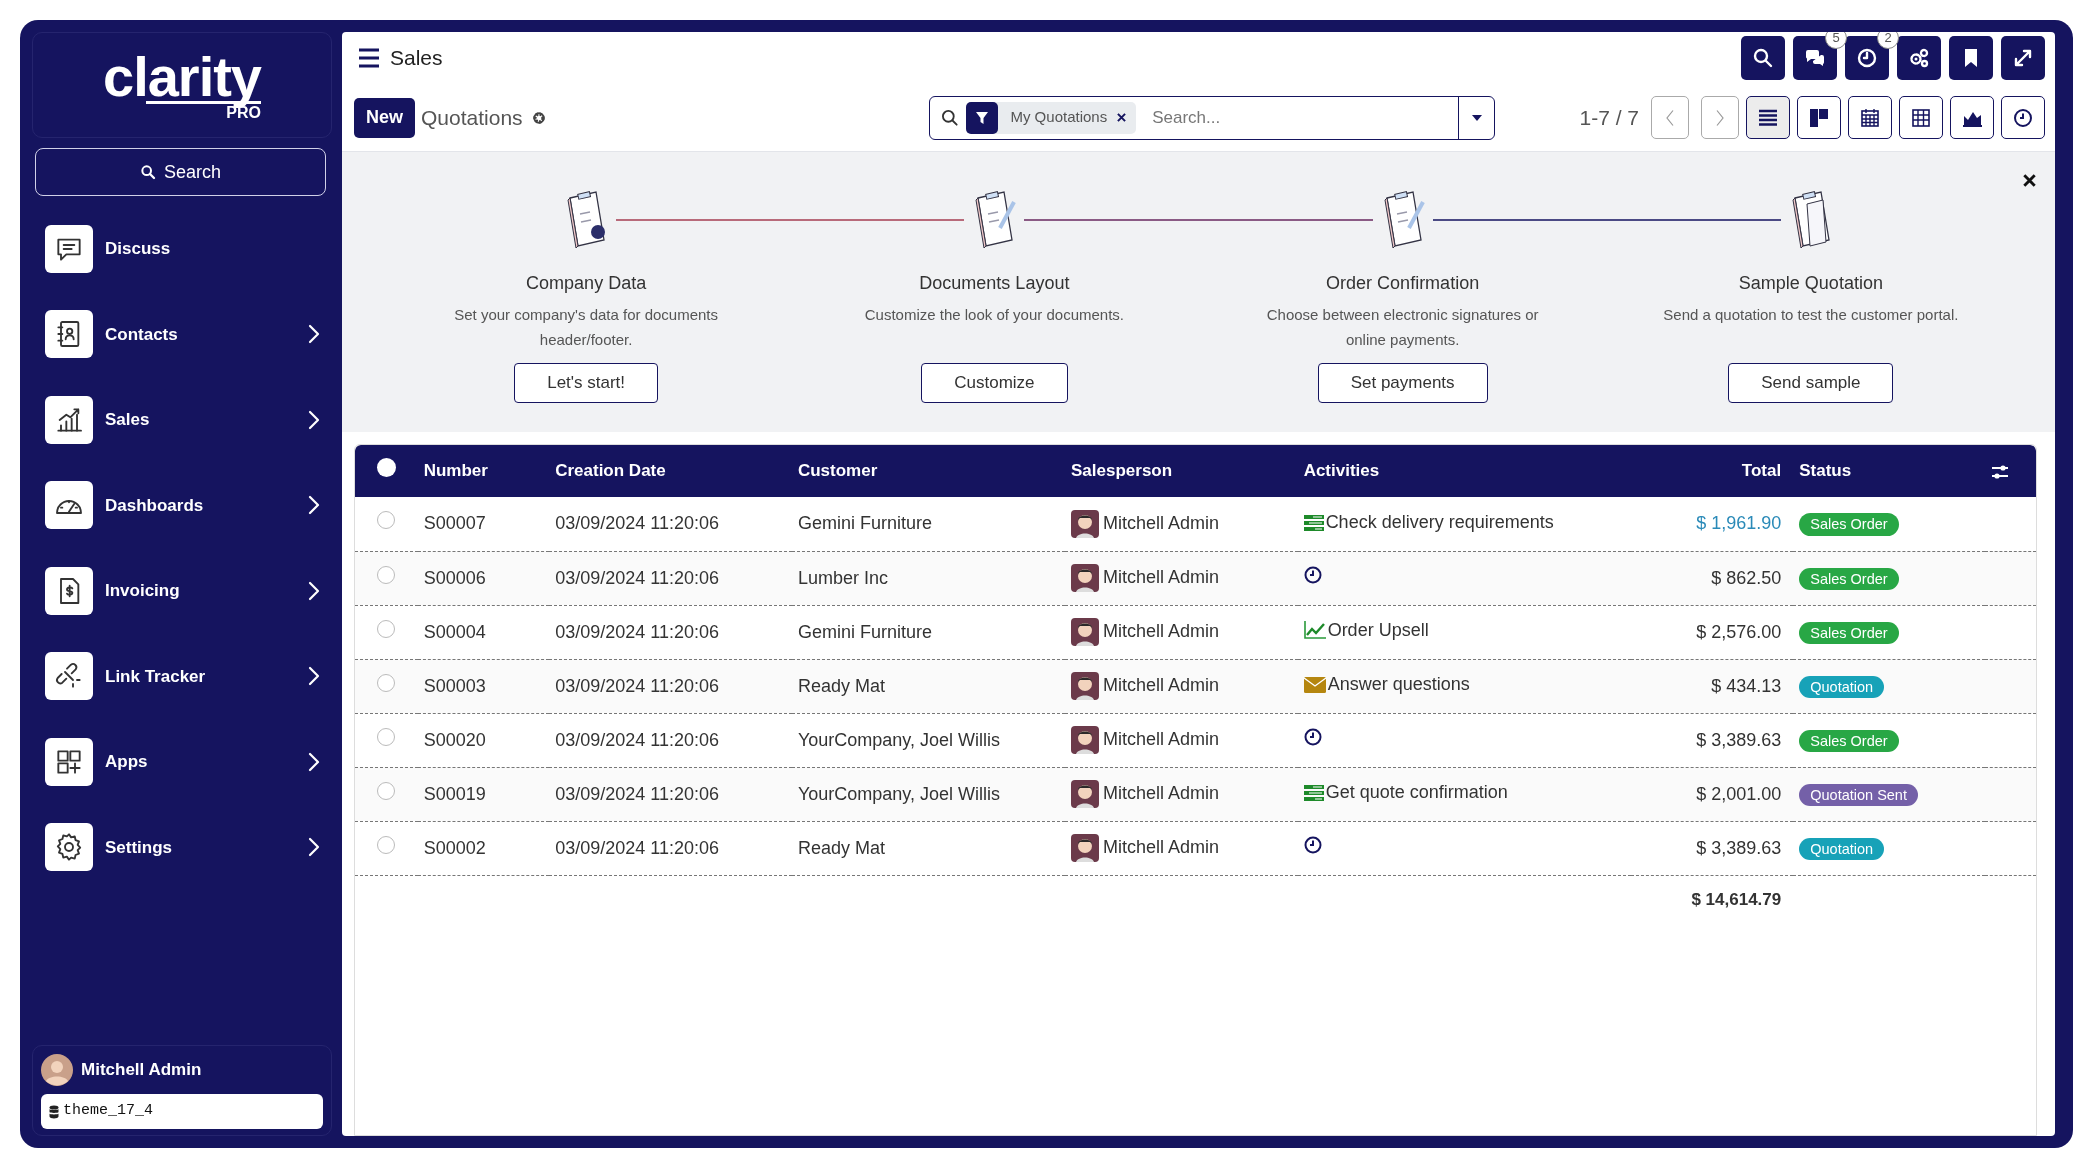 Image resolution: width=2093 pixels, height=1168 pixels. Describe the element at coordinates (928, 578) in the screenshot. I see `customer-name: Lumber Inc` at that location.